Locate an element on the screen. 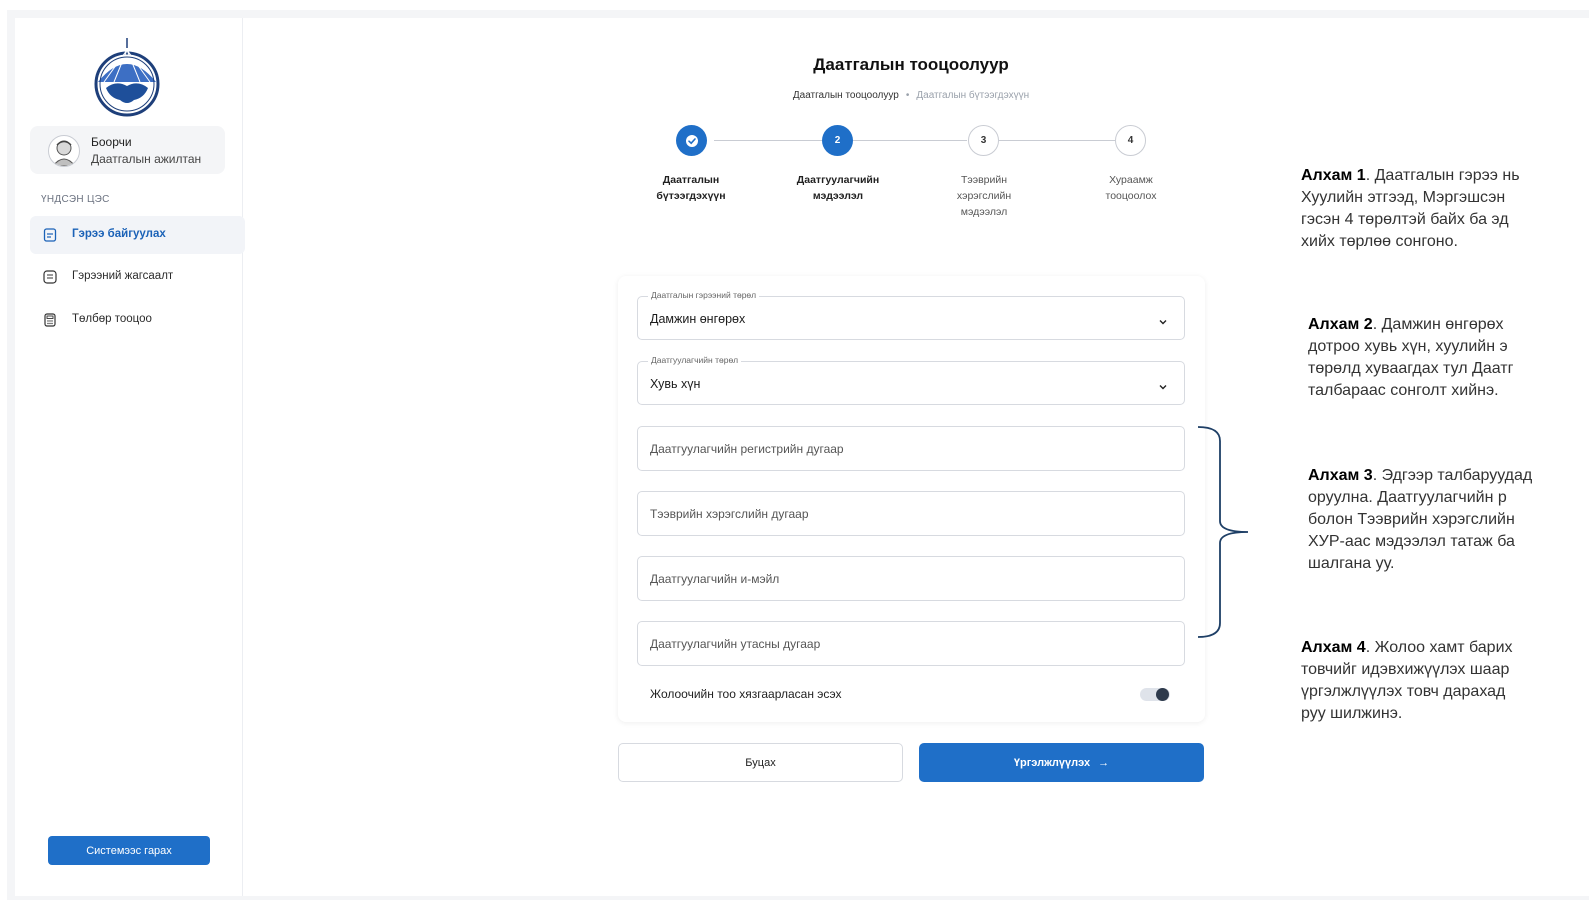 This screenshot has width=1589, height=912. breadcrumb-current: Даатгалын тооцоолуур is located at coordinates (846, 95).